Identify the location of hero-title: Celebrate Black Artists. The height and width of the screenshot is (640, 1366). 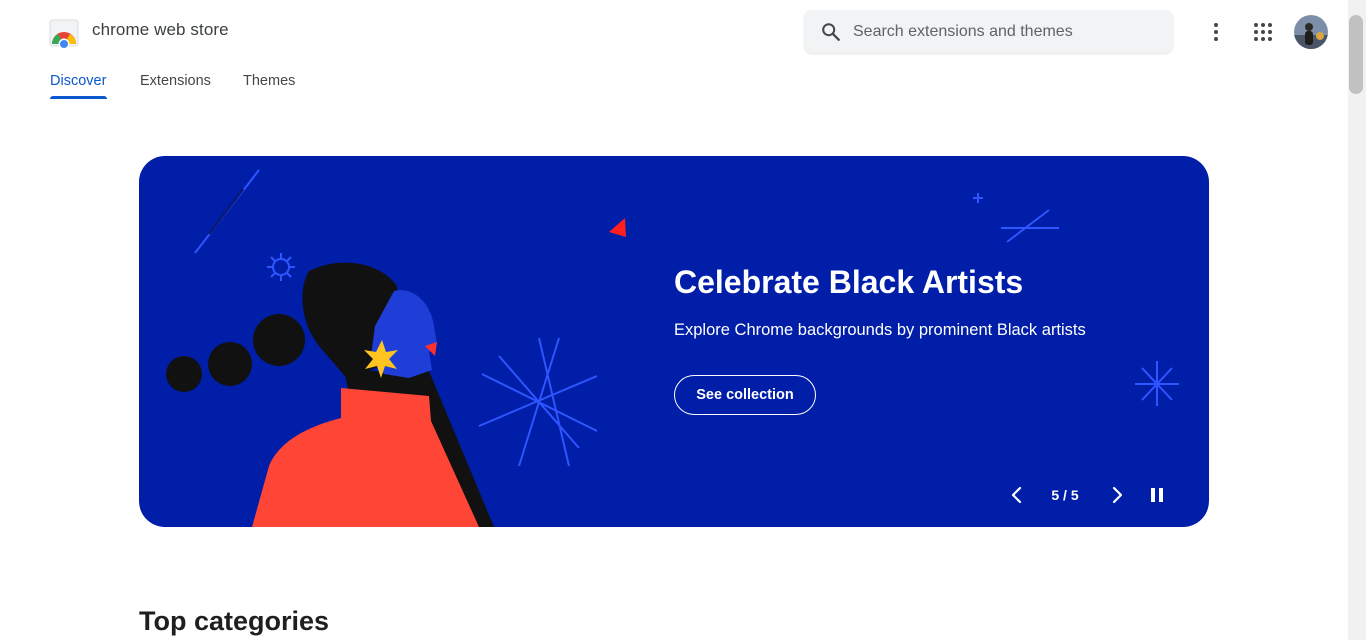
(849, 282).